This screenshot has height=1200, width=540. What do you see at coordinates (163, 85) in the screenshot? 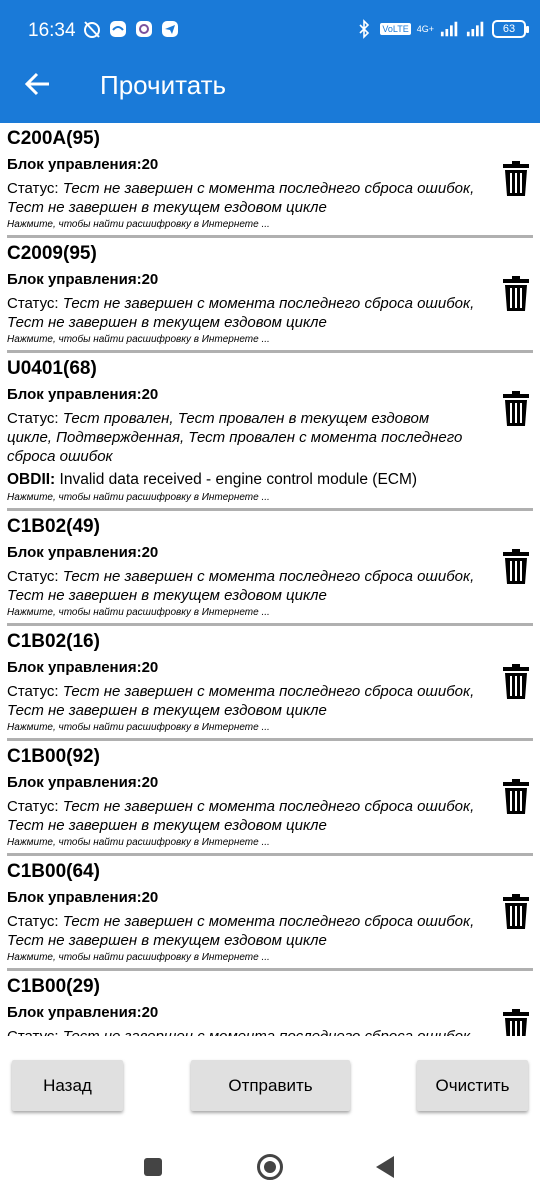
I see `page-title: Прочитать` at bounding box center [163, 85].